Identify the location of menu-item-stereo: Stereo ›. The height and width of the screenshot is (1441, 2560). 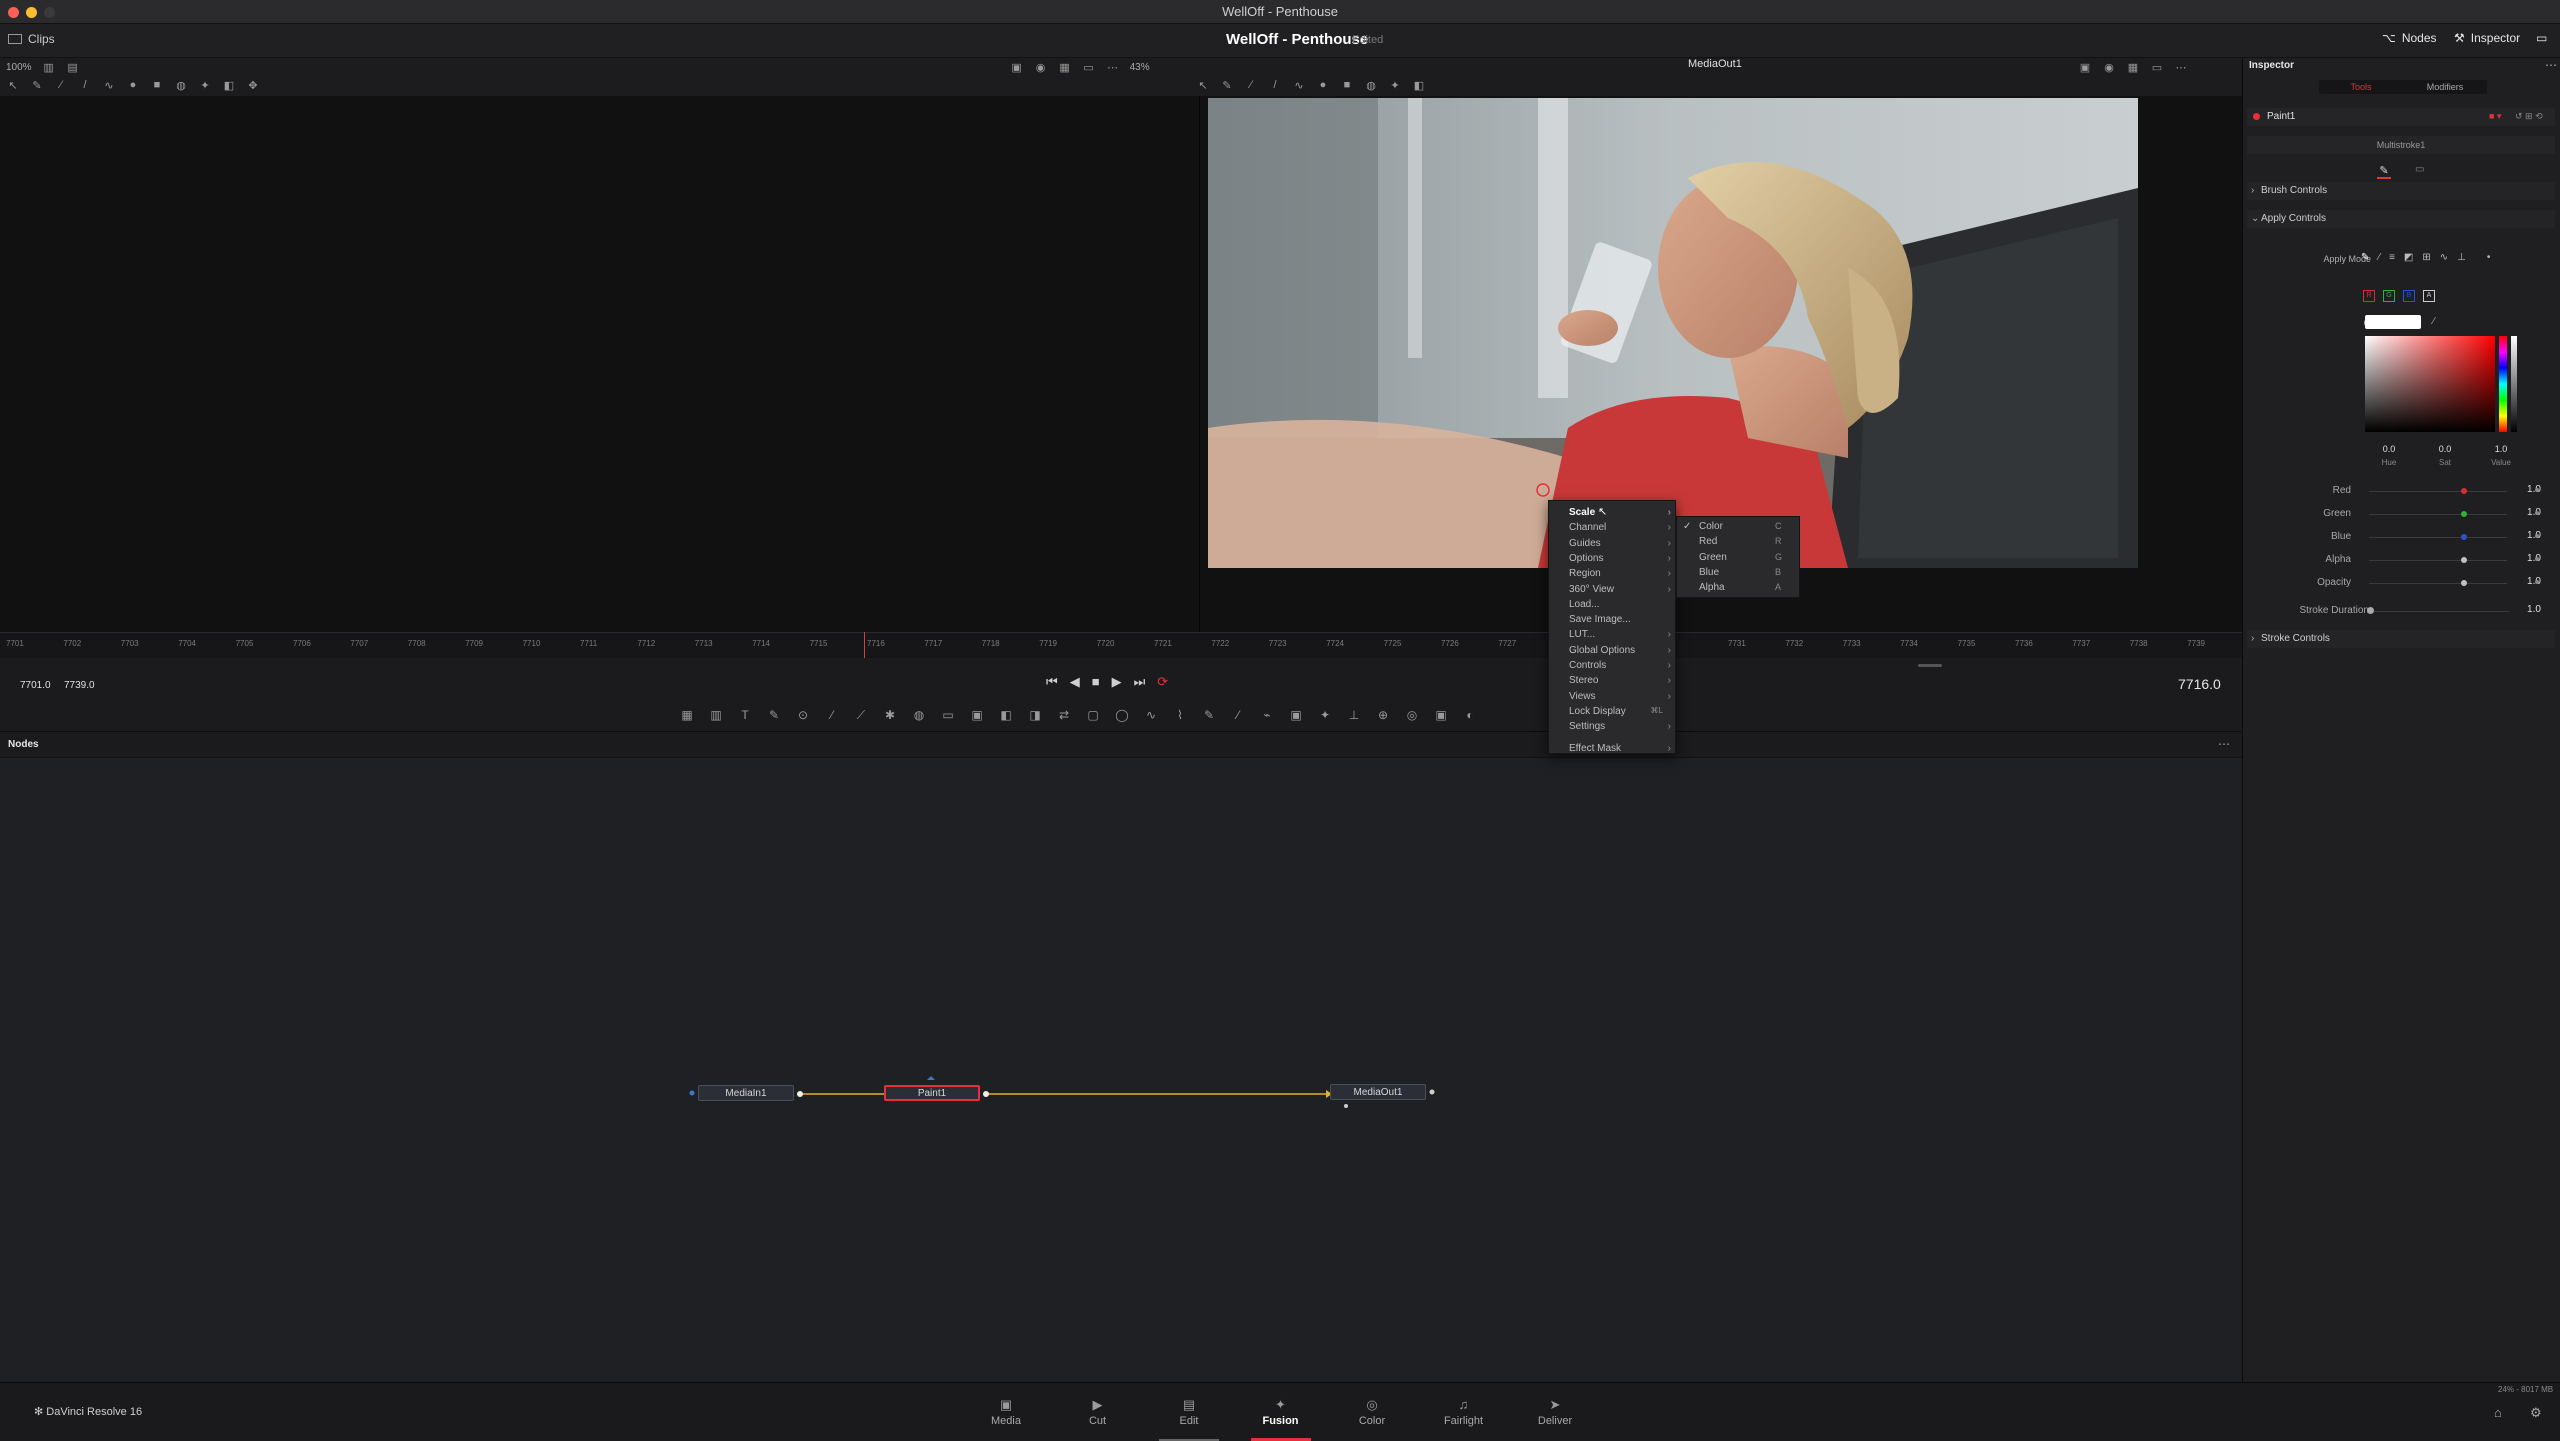
(1613, 682).